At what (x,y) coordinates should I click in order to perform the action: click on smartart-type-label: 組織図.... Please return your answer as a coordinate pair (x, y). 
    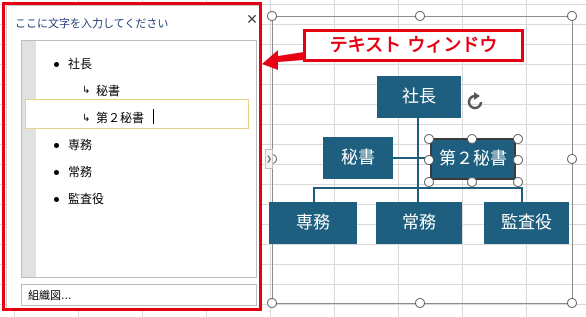
    Looking at the image, I should click on (50, 295).